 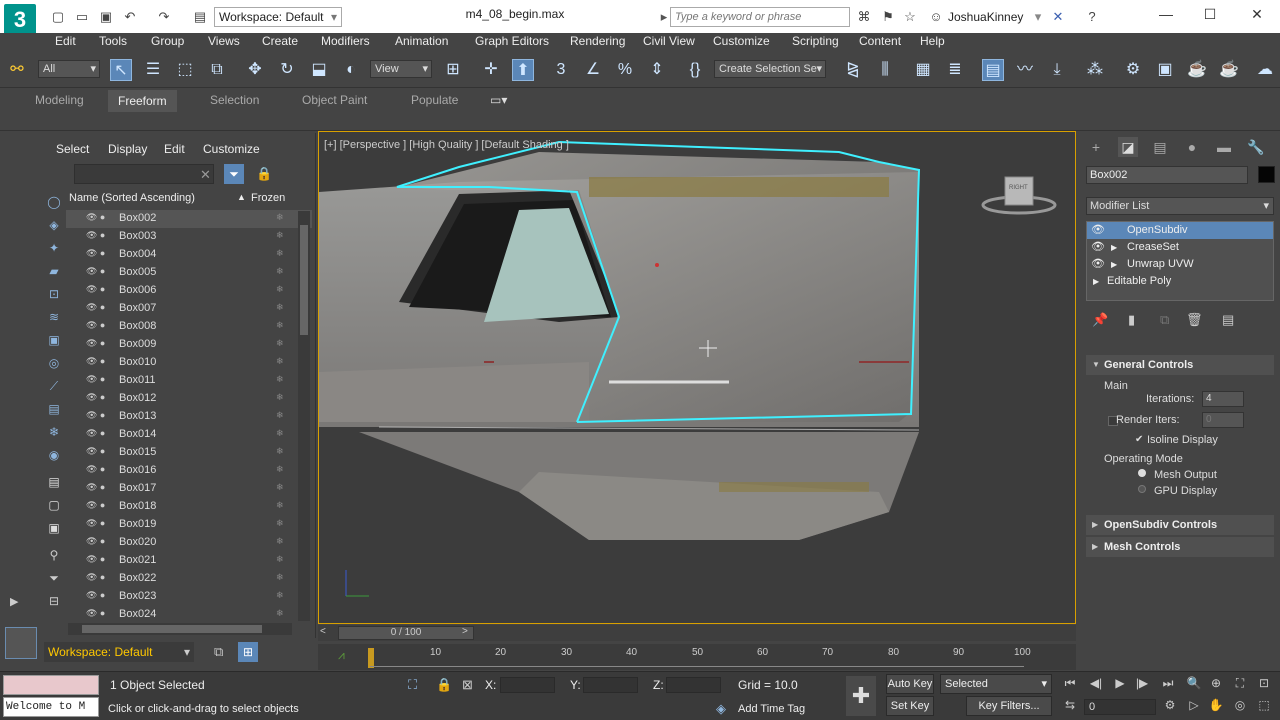 I want to click on mirror-icon: ⧎, so click(x=853, y=70).